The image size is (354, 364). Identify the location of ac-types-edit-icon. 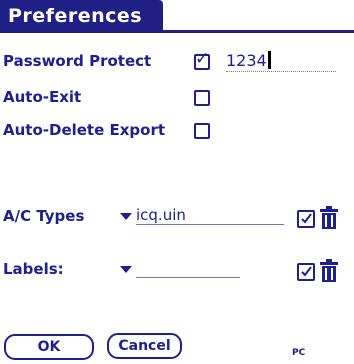
(306, 219).